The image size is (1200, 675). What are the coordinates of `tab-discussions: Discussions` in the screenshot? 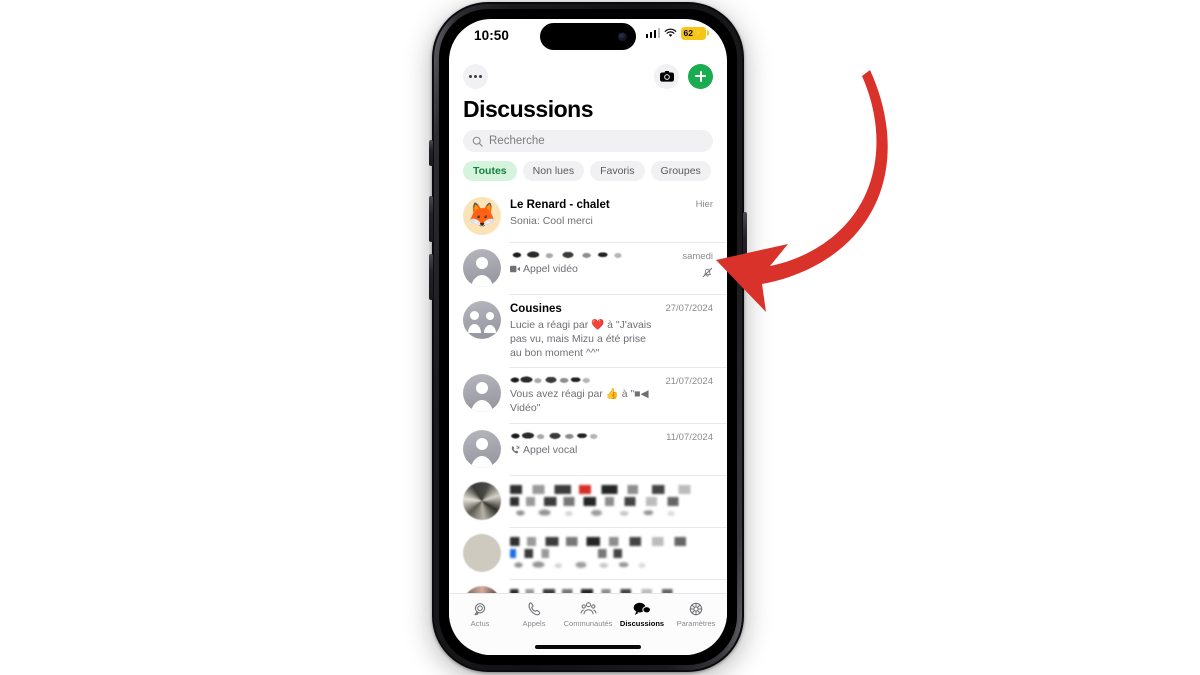 It's located at (642, 614).